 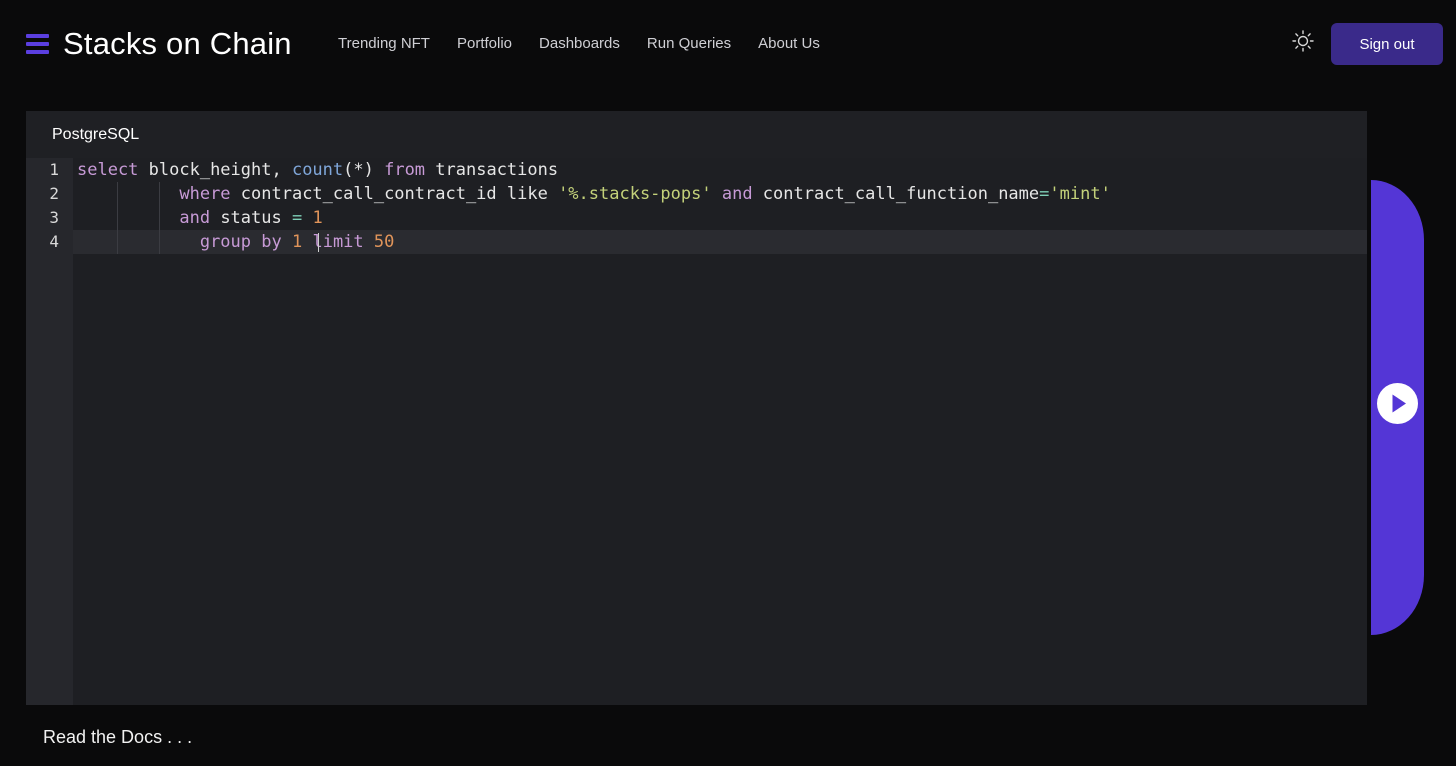 I want to click on code-token: select, so click(x=108, y=170).